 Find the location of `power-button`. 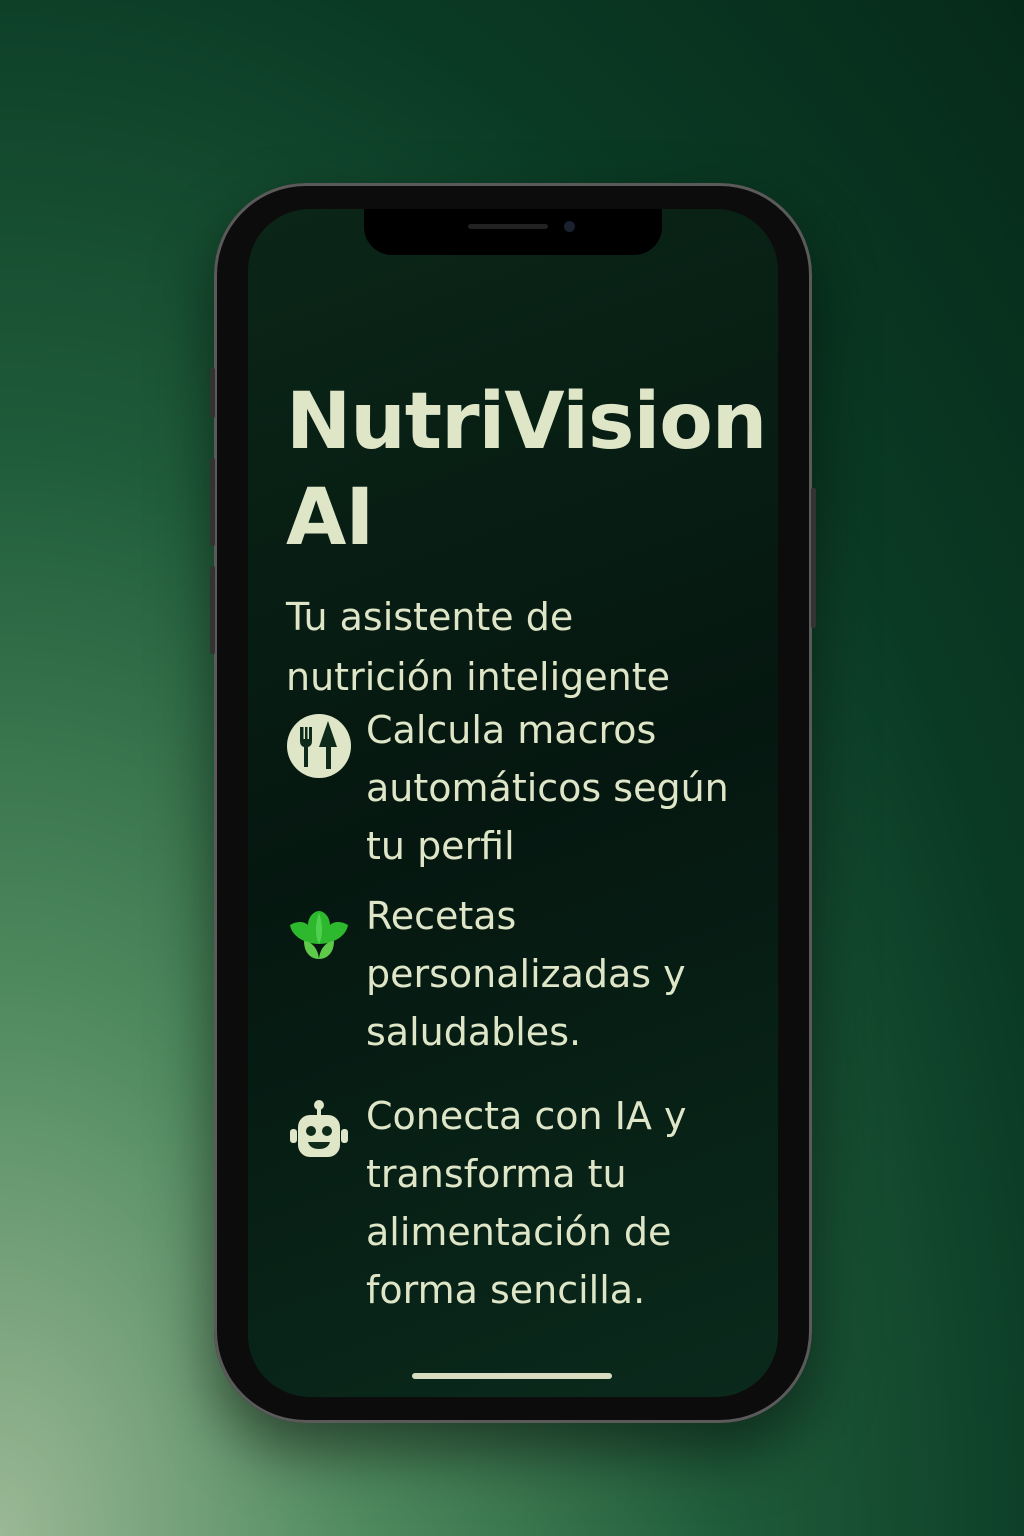

power-button is located at coordinates (813, 558).